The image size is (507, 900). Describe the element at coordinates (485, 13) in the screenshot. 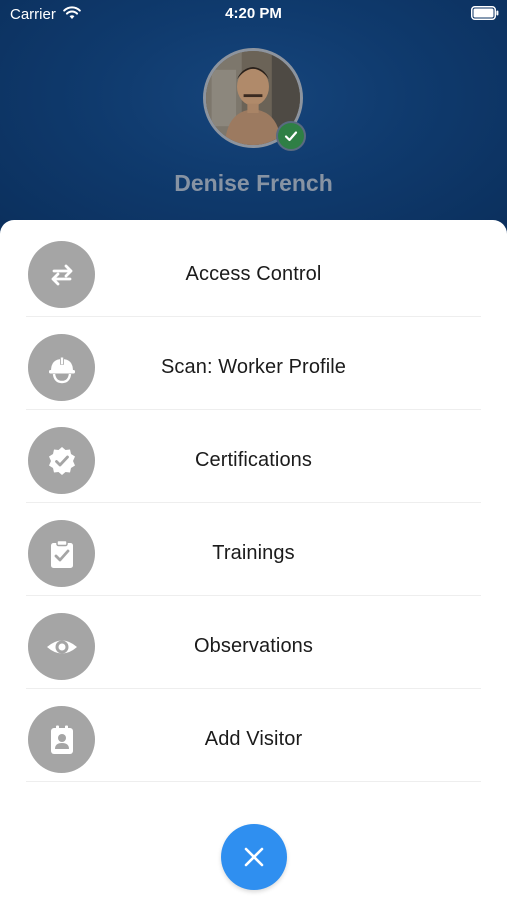

I see `battery-icon` at that location.